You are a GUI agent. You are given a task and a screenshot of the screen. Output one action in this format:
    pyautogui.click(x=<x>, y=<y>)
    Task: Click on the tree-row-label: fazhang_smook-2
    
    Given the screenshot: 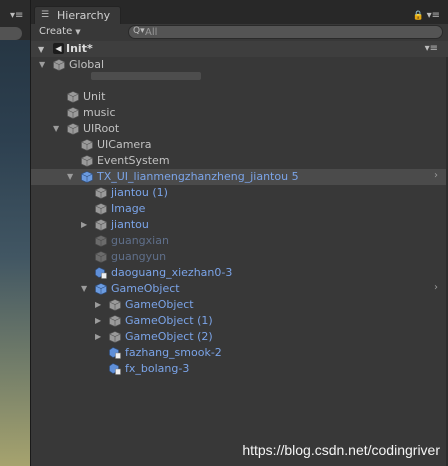 What is the action you would take?
    pyautogui.click(x=173, y=352)
    